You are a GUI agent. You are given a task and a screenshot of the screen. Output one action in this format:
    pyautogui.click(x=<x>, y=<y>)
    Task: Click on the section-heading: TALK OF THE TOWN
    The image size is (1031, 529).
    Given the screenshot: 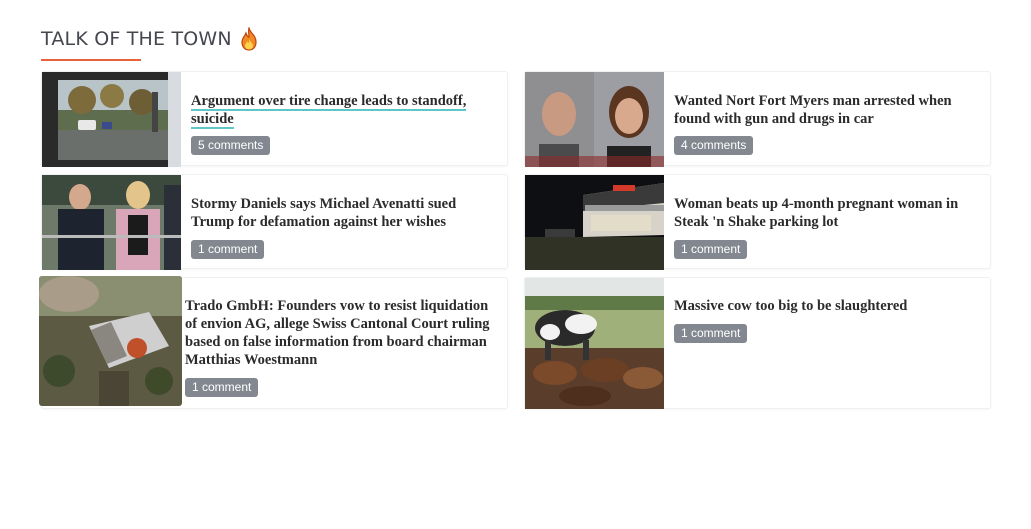 What is the action you would take?
    pyautogui.click(x=150, y=38)
    